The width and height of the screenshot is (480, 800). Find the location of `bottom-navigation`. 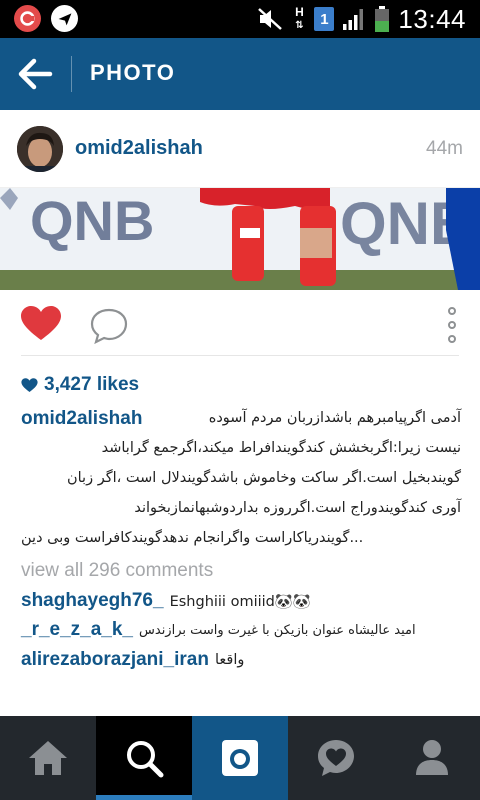

bottom-navigation is located at coordinates (240, 758).